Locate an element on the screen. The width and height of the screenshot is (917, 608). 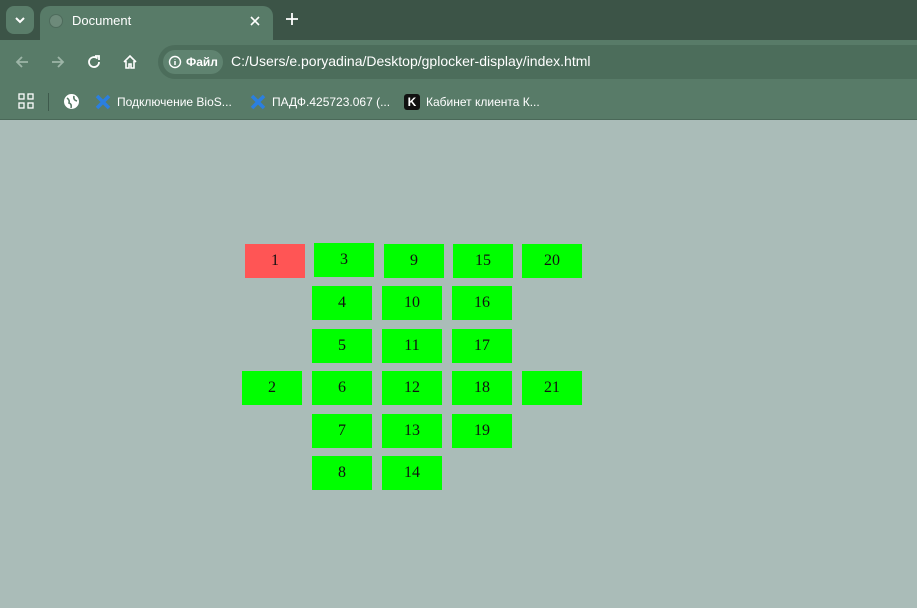
locker-number: 12 is located at coordinates (412, 387).